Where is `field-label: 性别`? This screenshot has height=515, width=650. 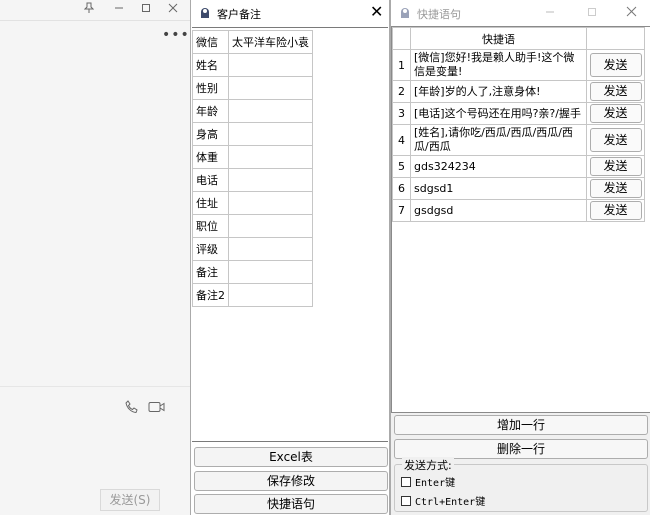
field-label: 性别 is located at coordinates (210, 88).